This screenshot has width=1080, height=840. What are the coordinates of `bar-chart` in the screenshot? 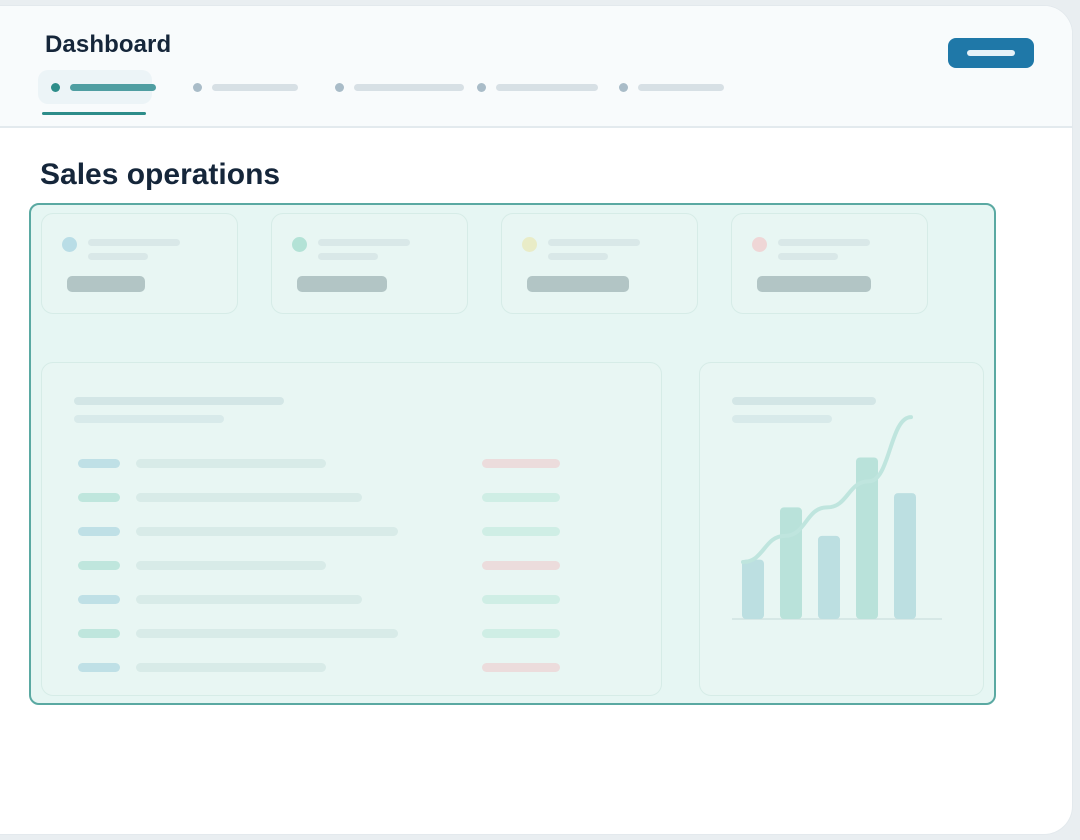 It's located at (837, 517).